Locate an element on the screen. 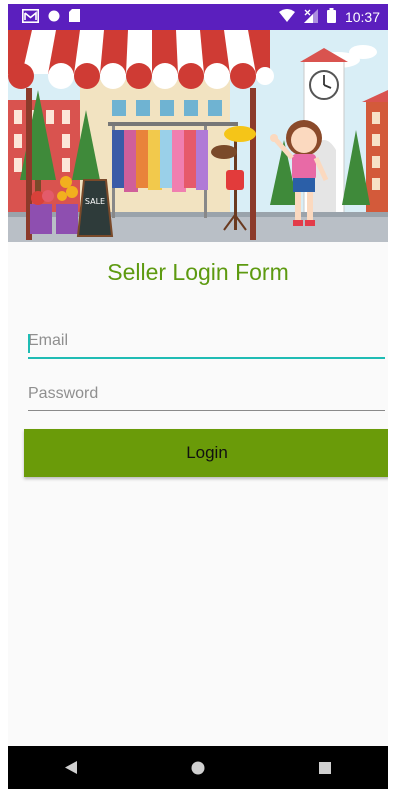 Image resolution: width=396 pixels, height=793 pixels. home-button is located at coordinates (198, 767).